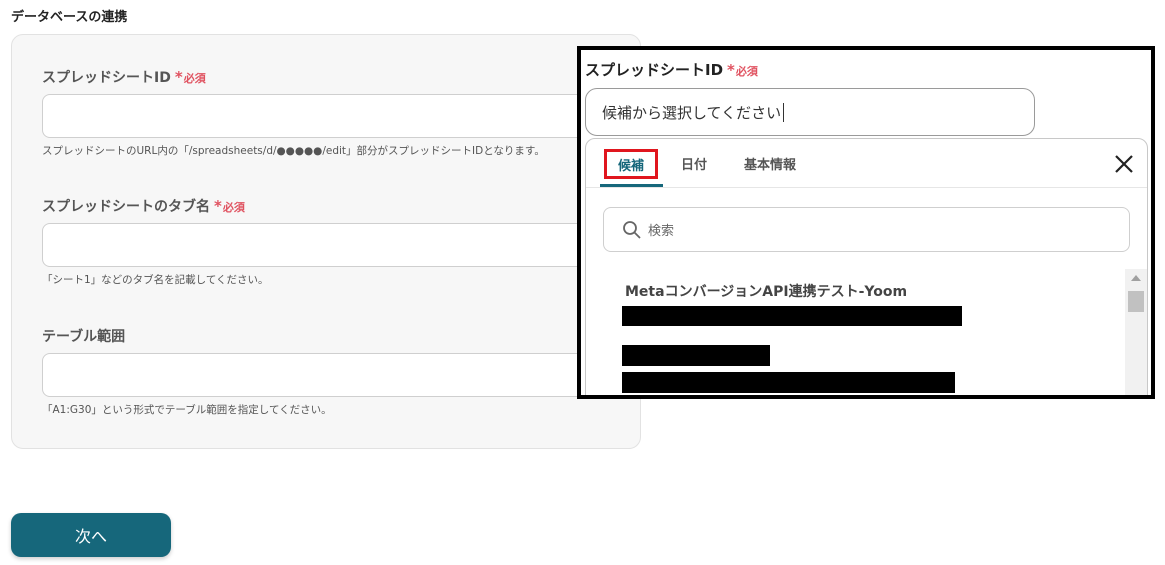  Describe the element at coordinates (1136, 278) in the screenshot. I see `scroll-up-arrow-icon` at that location.